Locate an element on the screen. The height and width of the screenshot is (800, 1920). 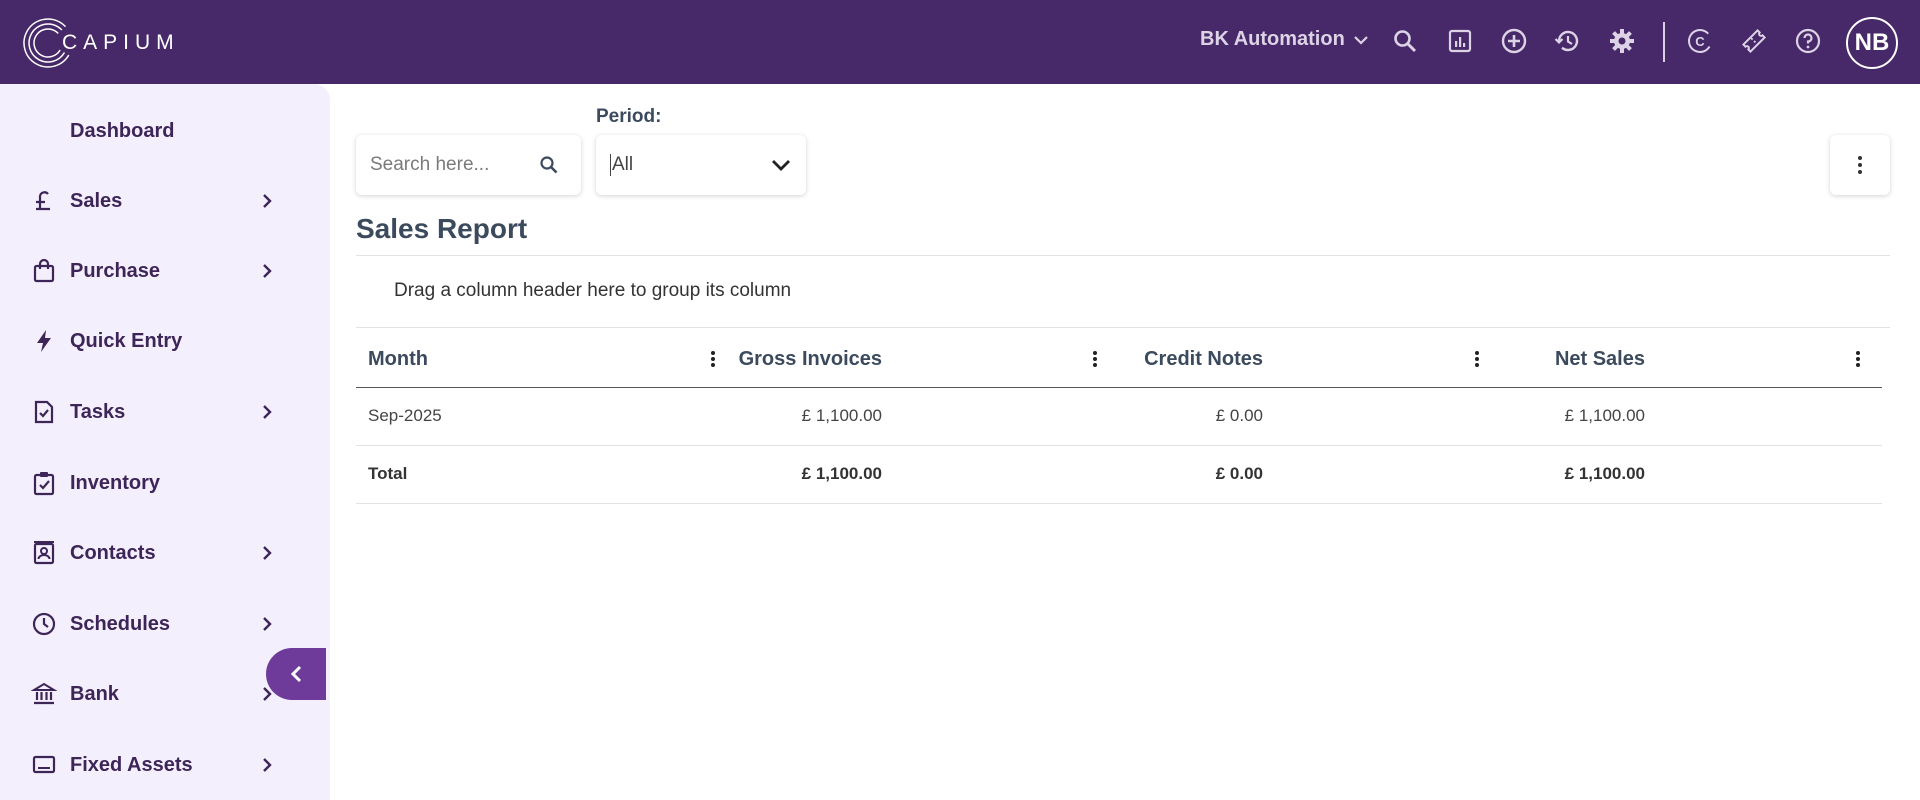
bank-icon is located at coordinates (44, 694).